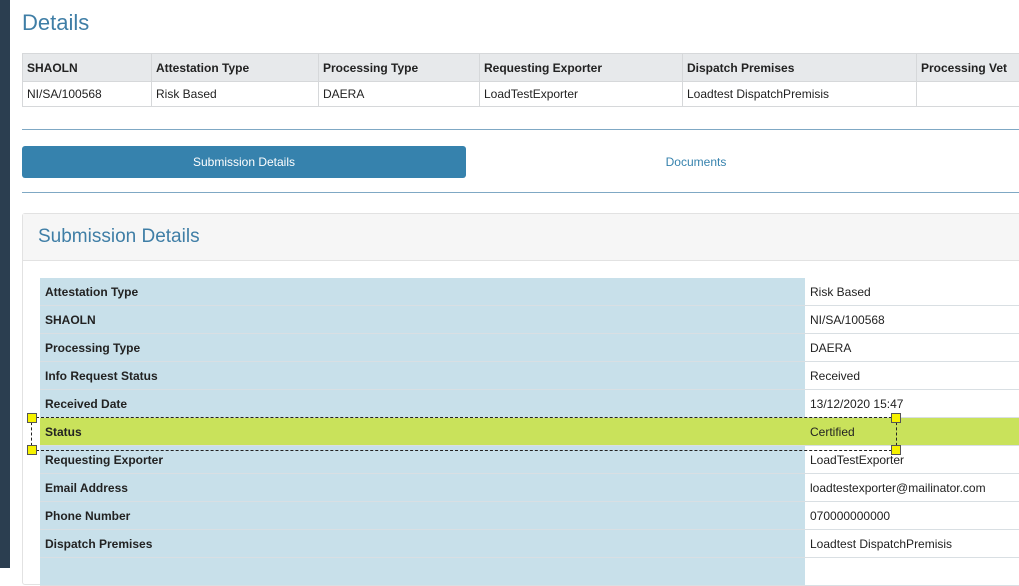 The height and width of the screenshot is (586, 1019). What do you see at coordinates (244, 162) in the screenshot?
I see `tab-submission-details: Submission Details` at bounding box center [244, 162].